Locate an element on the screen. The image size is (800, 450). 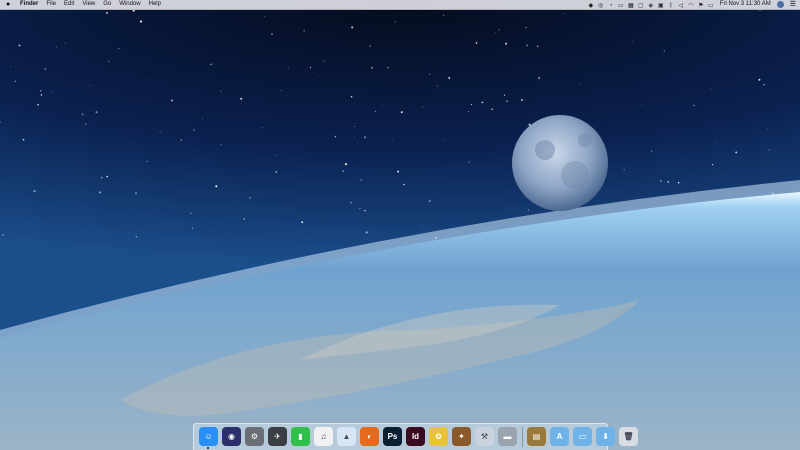
firefox-icon: ◐ is located at coordinates (369, 436).